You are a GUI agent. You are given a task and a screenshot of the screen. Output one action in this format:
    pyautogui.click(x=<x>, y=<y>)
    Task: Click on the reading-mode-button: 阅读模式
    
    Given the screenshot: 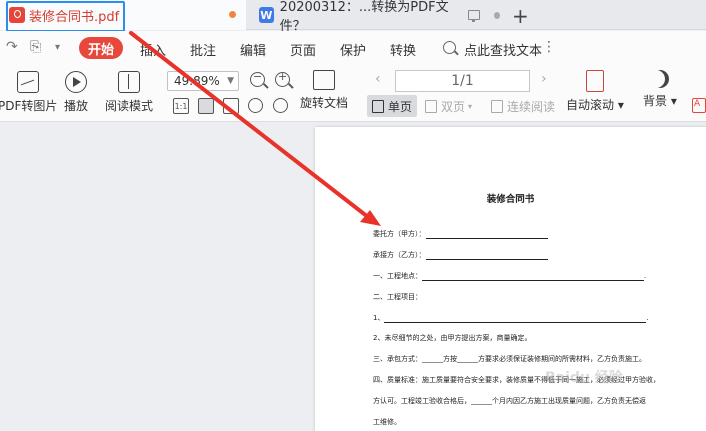 What is the action you would take?
    pyautogui.click(x=129, y=92)
    